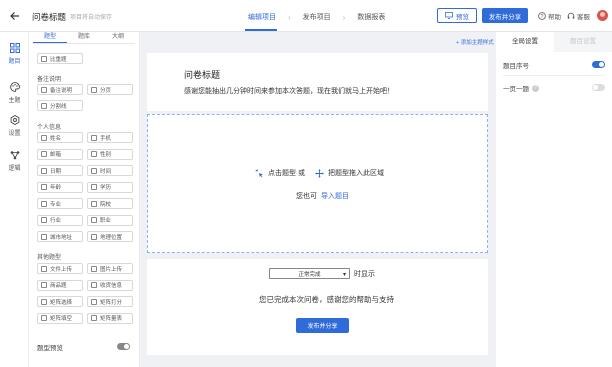 The height and width of the screenshot is (367, 612). Describe the element at coordinates (449, 15) in the screenshot. I see `monitor-icon` at that location.